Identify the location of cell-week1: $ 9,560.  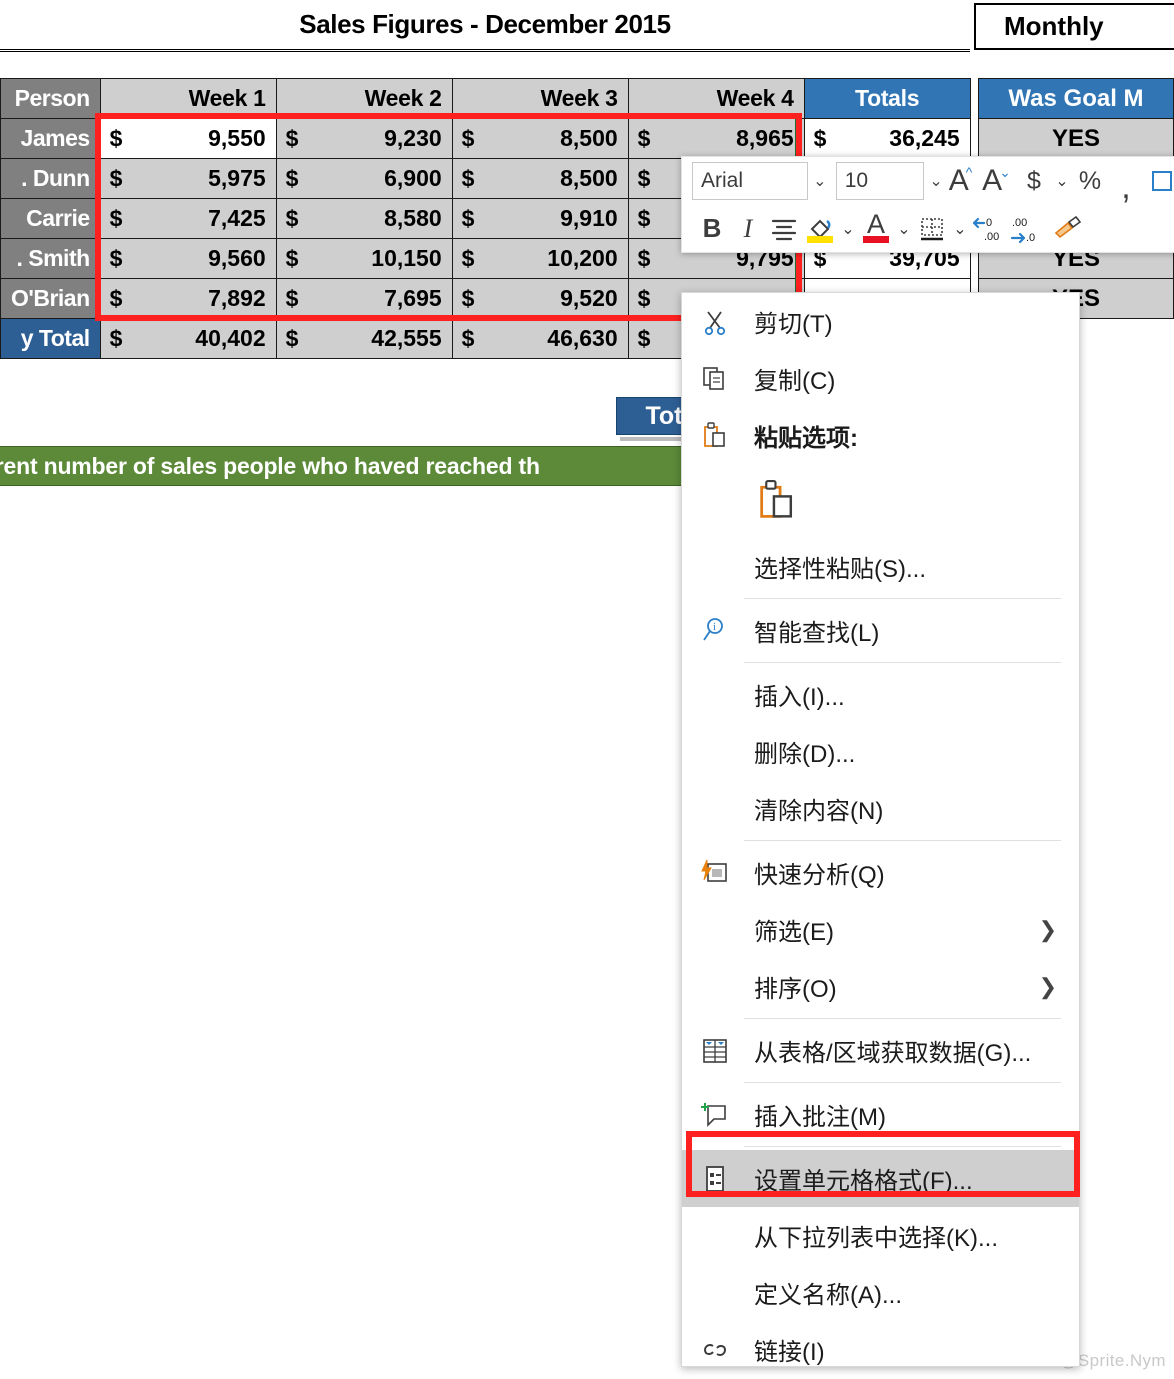
(188, 258).